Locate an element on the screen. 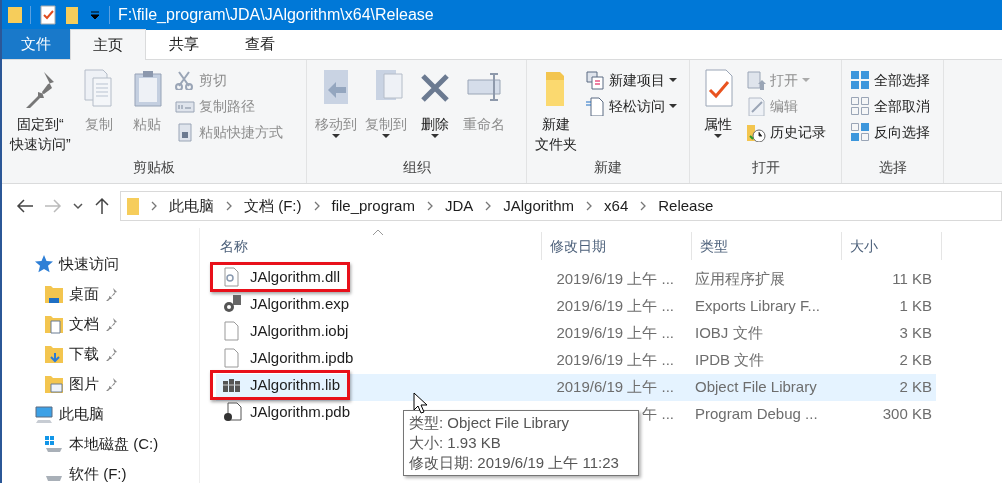 Image resolution: width=1002 pixels, height=483 pixels. tooltip-line: 类型: Object File Library is located at coordinates (490, 423).